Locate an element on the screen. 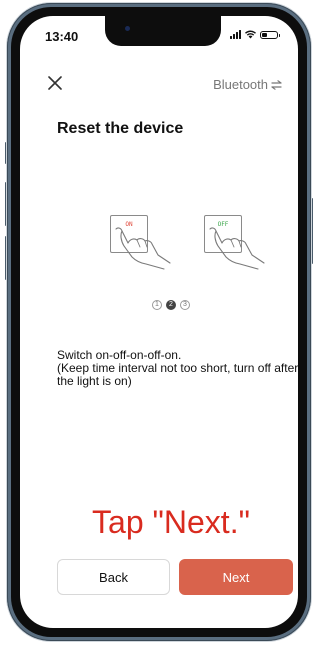  close-button is located at coordinates (55, 84).